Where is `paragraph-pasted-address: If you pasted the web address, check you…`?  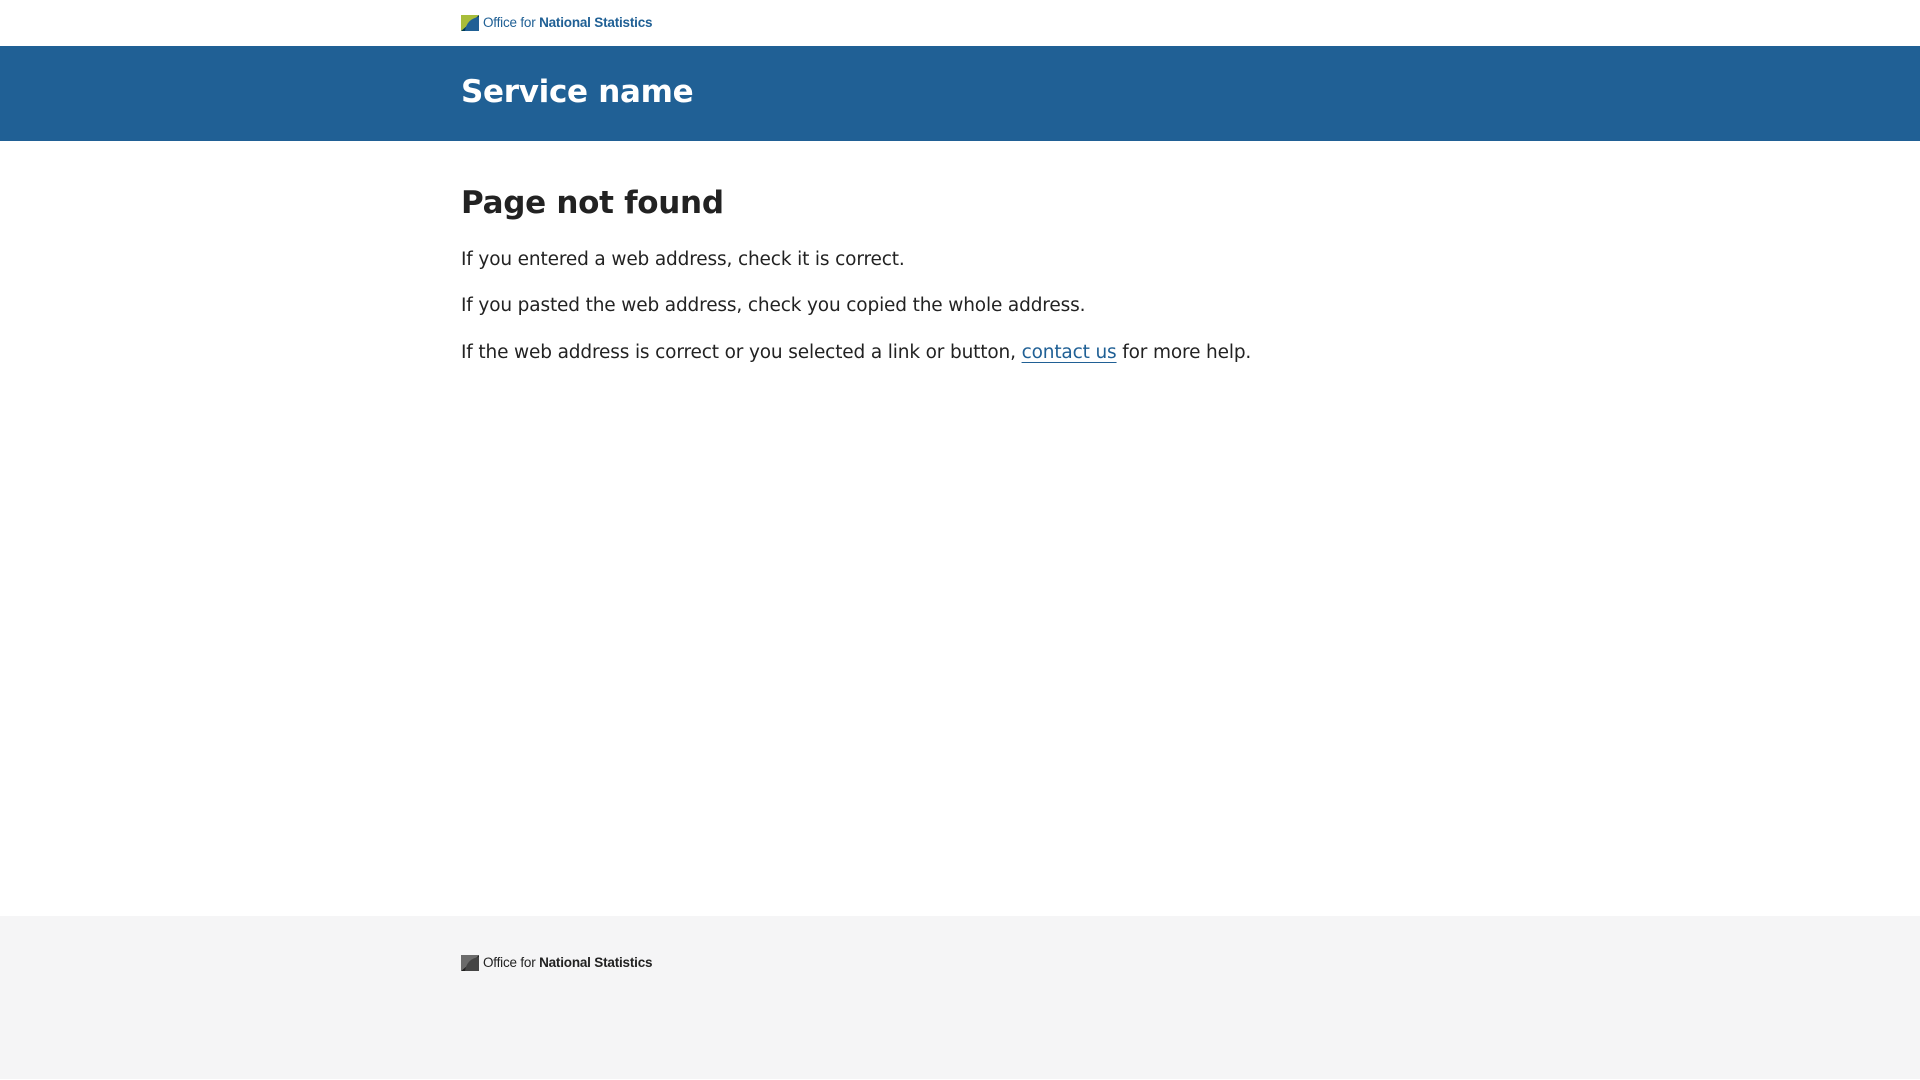 paragraph-pasted-address: If you pasted the web address, check you… is located at coordinates (773, 305).